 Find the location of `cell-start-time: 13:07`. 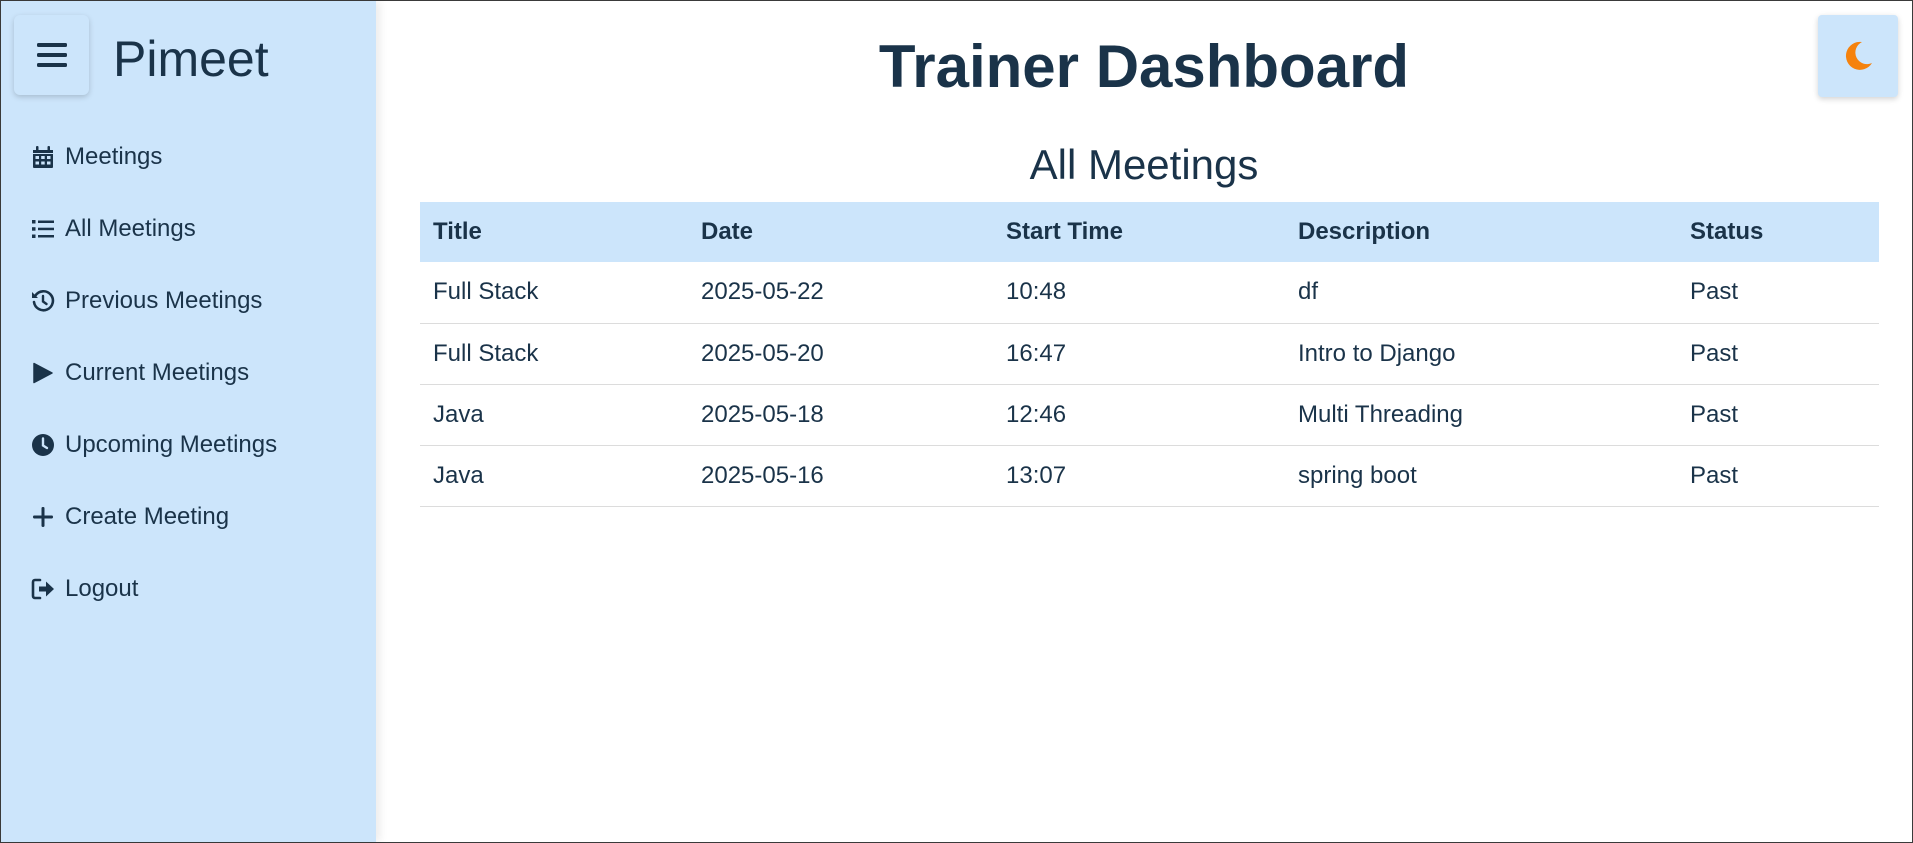

cell-start-time: 13:07 is located at coordinates (1139, 476).